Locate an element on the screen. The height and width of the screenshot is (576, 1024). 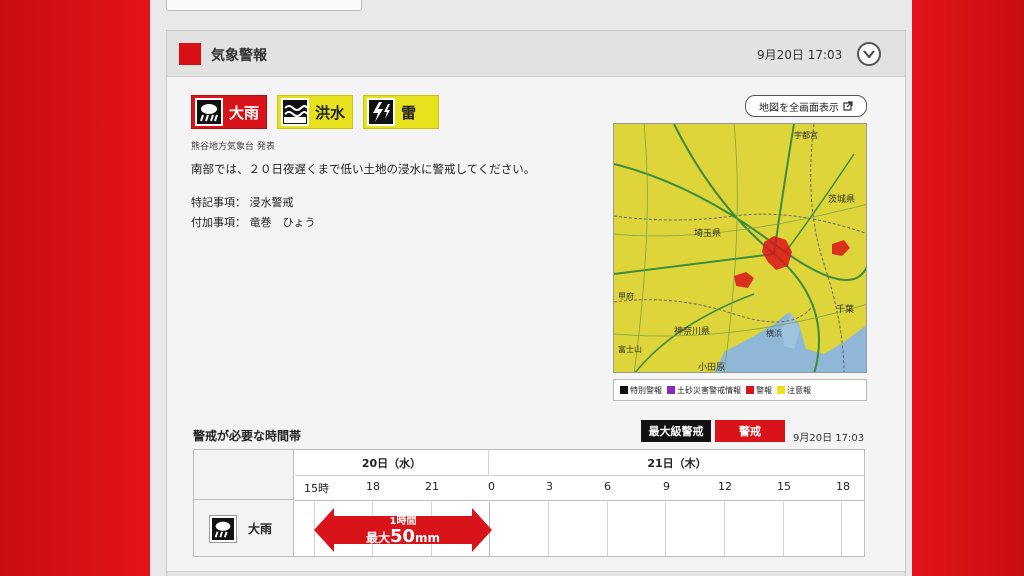
place-label-kofu: 甲府 is located at coordinates (626, 296).